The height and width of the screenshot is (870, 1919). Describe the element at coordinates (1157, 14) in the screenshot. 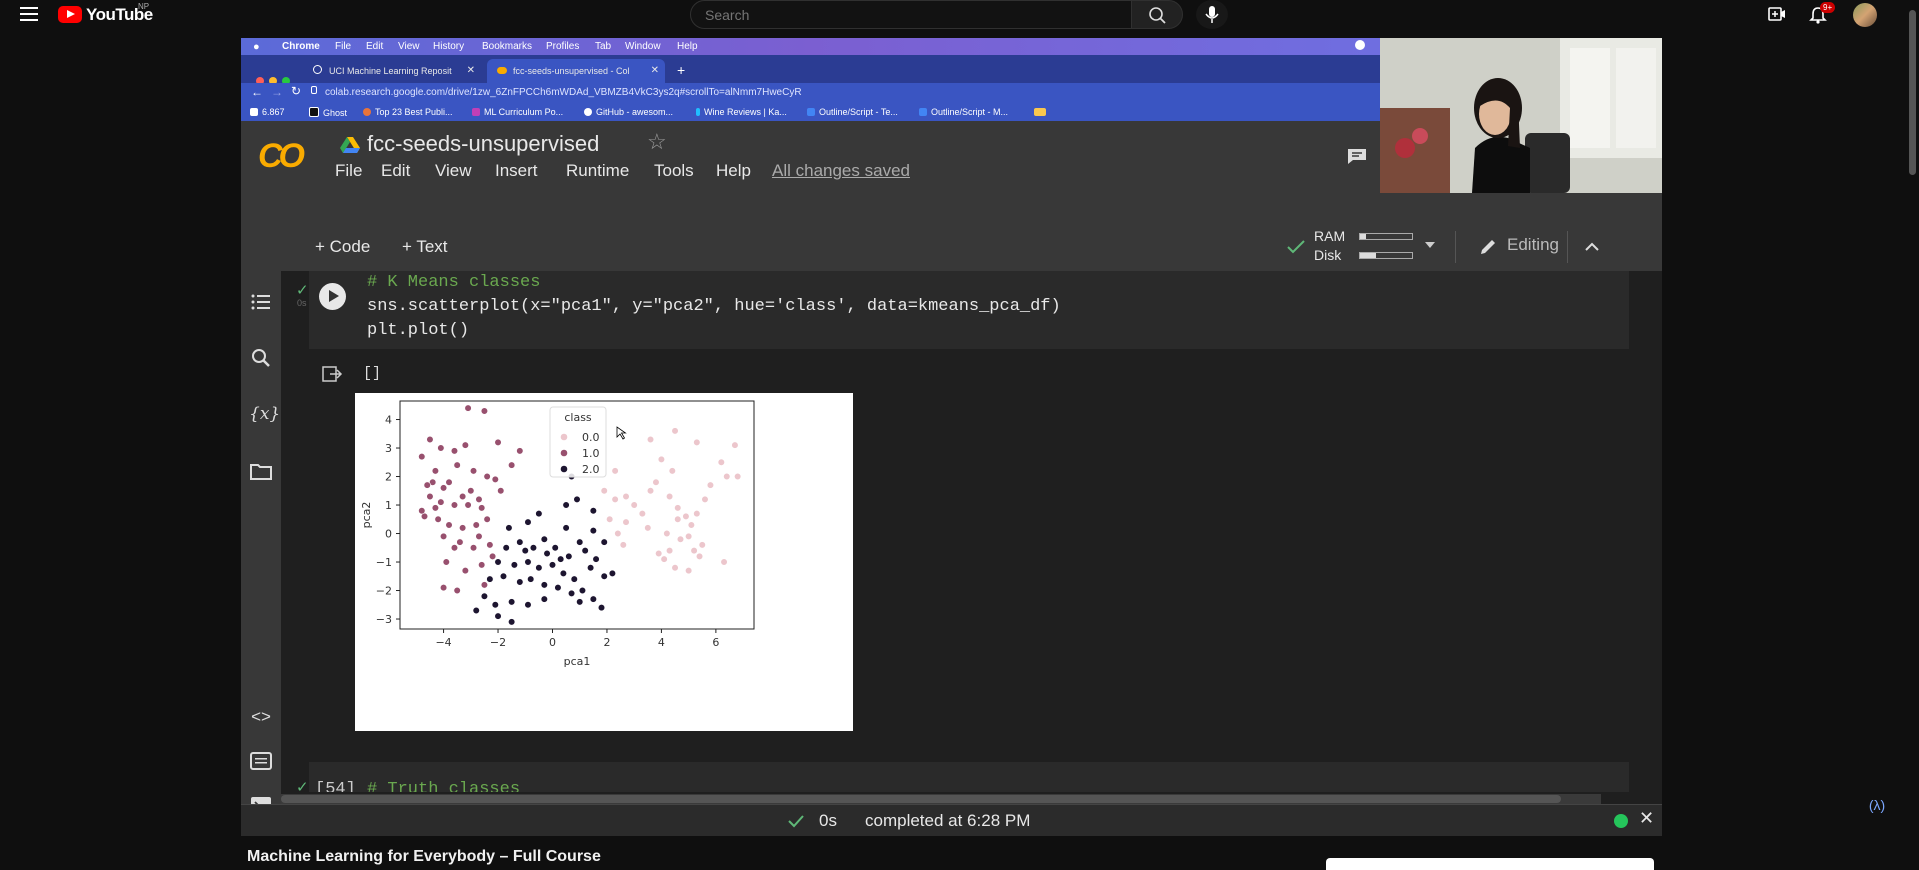

I see `search-button` at that location.